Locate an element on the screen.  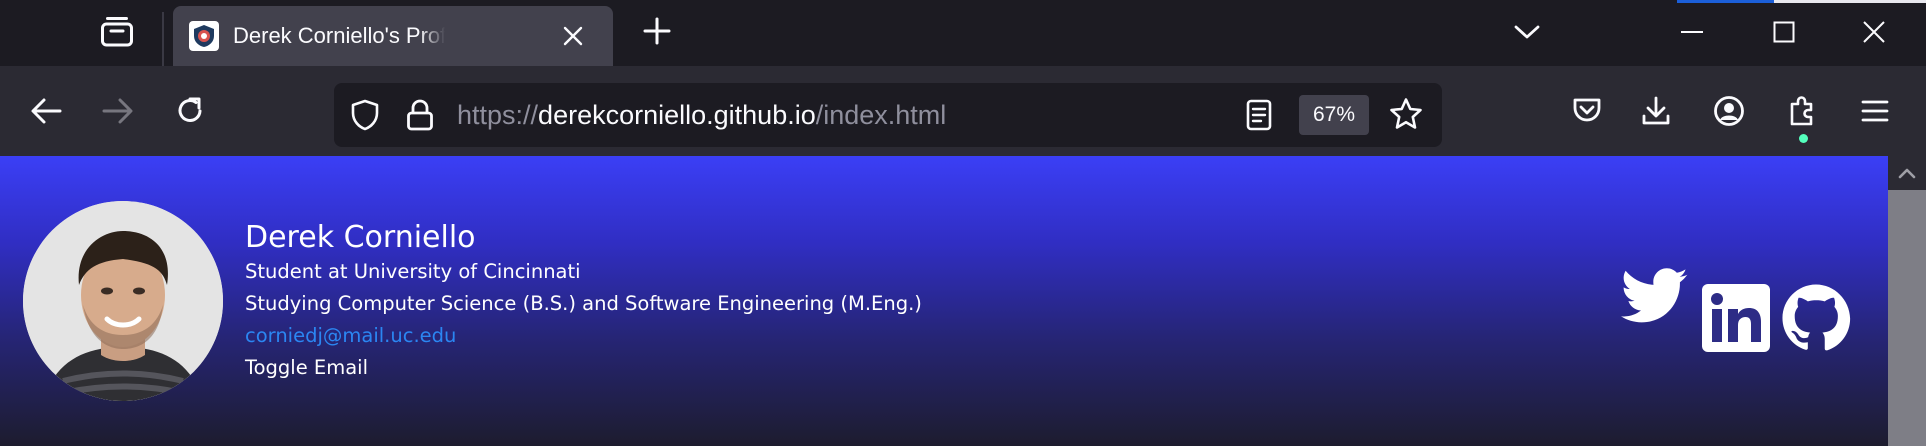
zoom-level-button: 67% is located at coordinates (1334, 115).